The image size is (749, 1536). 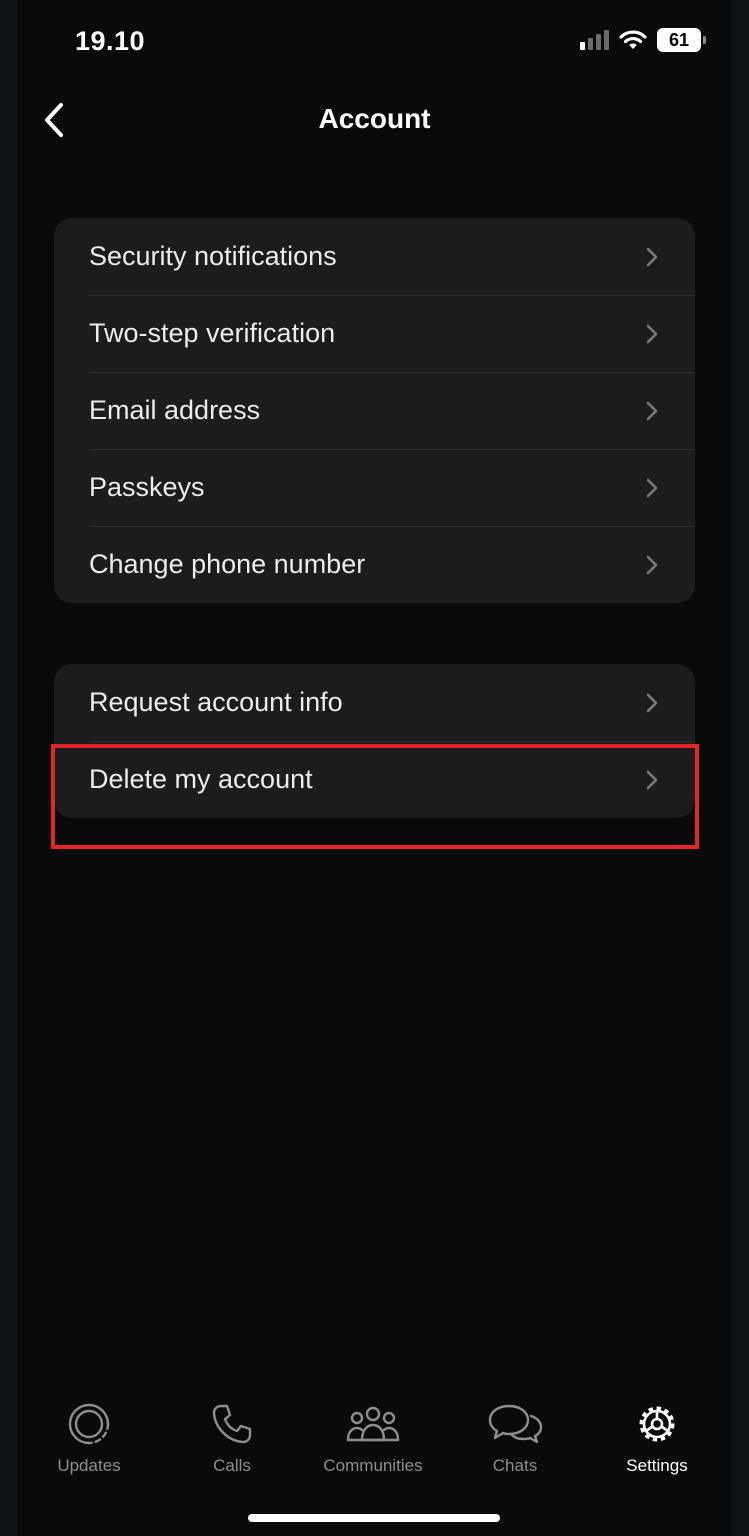 I want to click on home-indicator, so click(x=374, y=1518).